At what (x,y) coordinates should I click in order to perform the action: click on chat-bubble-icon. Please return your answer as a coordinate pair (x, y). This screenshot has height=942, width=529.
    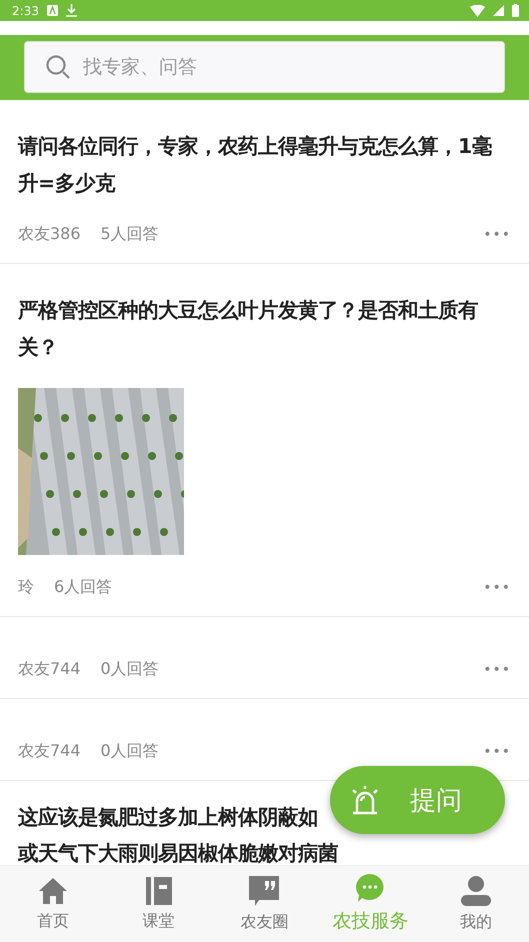
    Looking at the image, I should click on (370, 888).